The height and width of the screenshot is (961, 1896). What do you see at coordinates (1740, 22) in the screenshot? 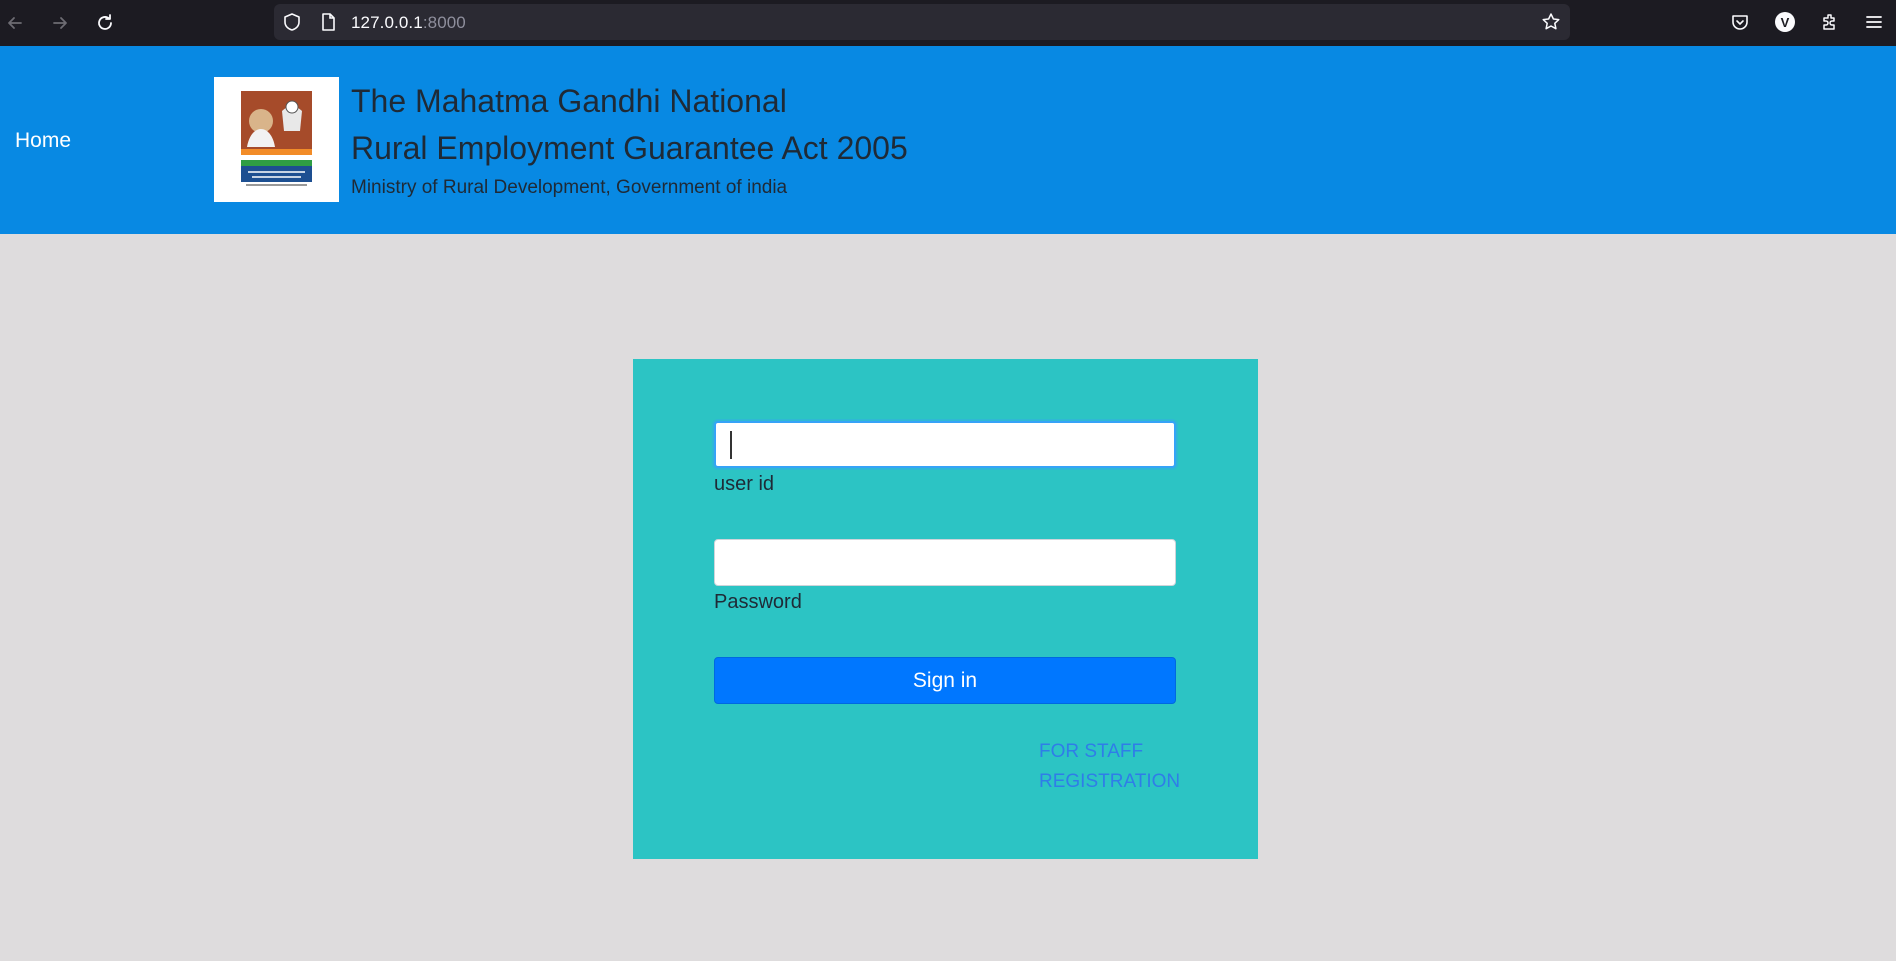
I see `pocket-icon` at bounding box center [1740, 22].